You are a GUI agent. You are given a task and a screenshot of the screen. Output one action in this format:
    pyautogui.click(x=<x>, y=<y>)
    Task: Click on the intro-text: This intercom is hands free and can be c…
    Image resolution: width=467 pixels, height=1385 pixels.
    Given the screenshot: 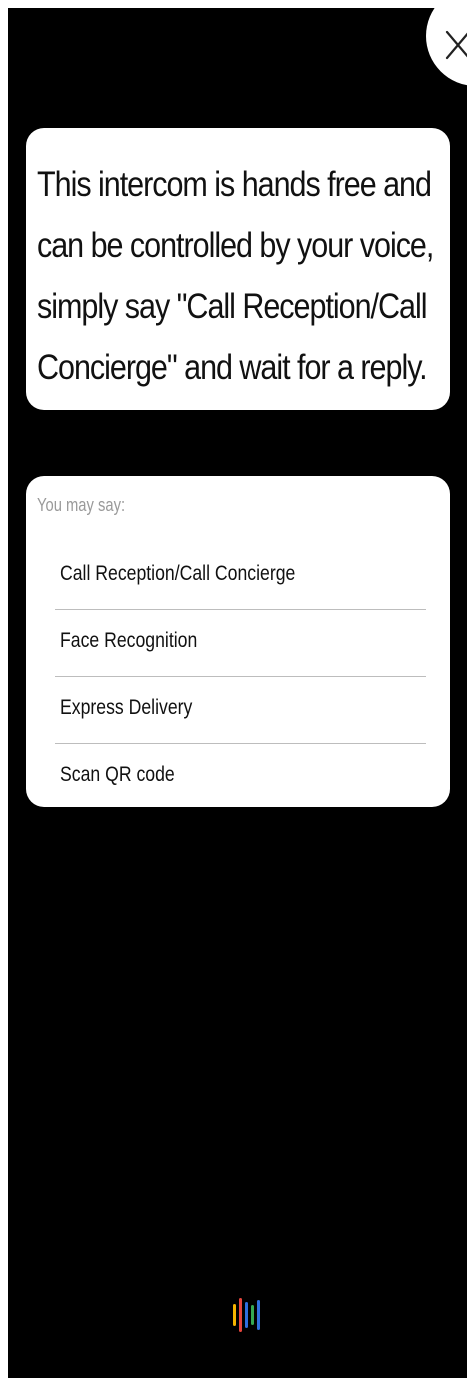 What is the action you would take?
    pyautogui.click(x=235, y=275)
    